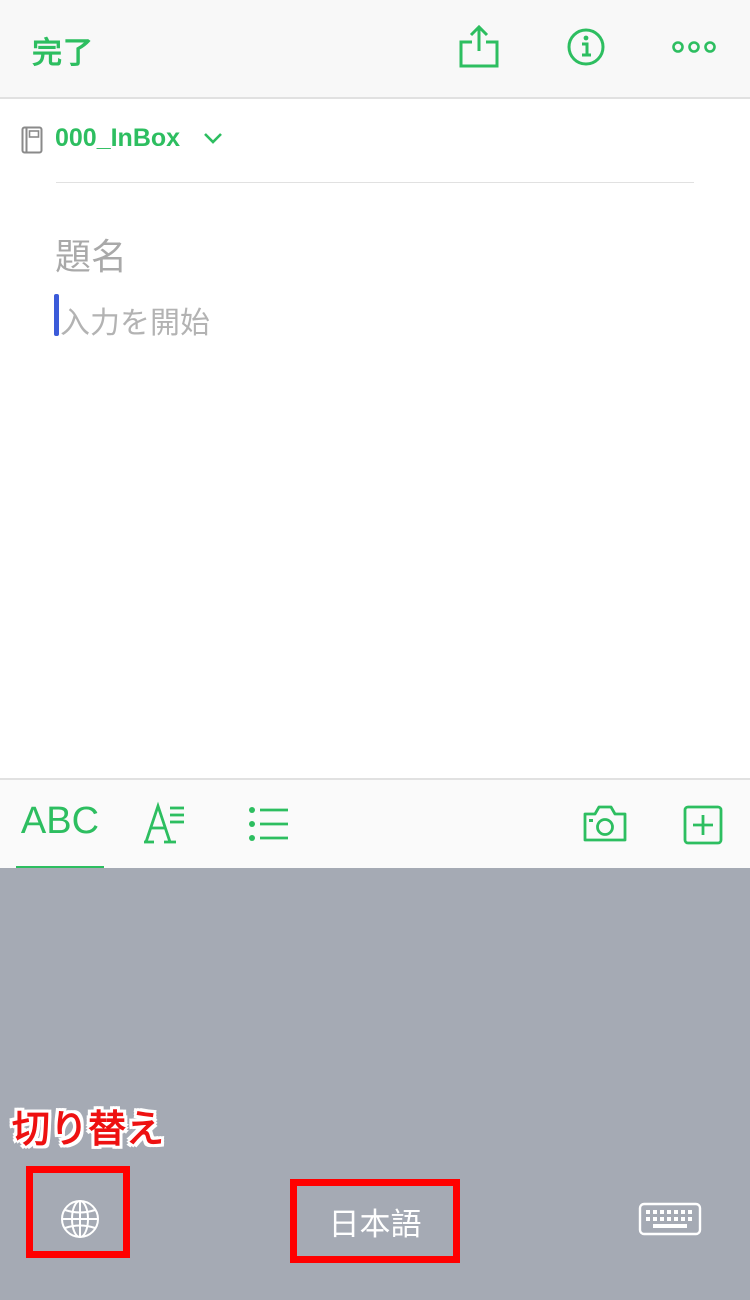  Describe the element at coordinates (670, 1220) in the screenshot. I see `keyboard-hide-icon` at that location.